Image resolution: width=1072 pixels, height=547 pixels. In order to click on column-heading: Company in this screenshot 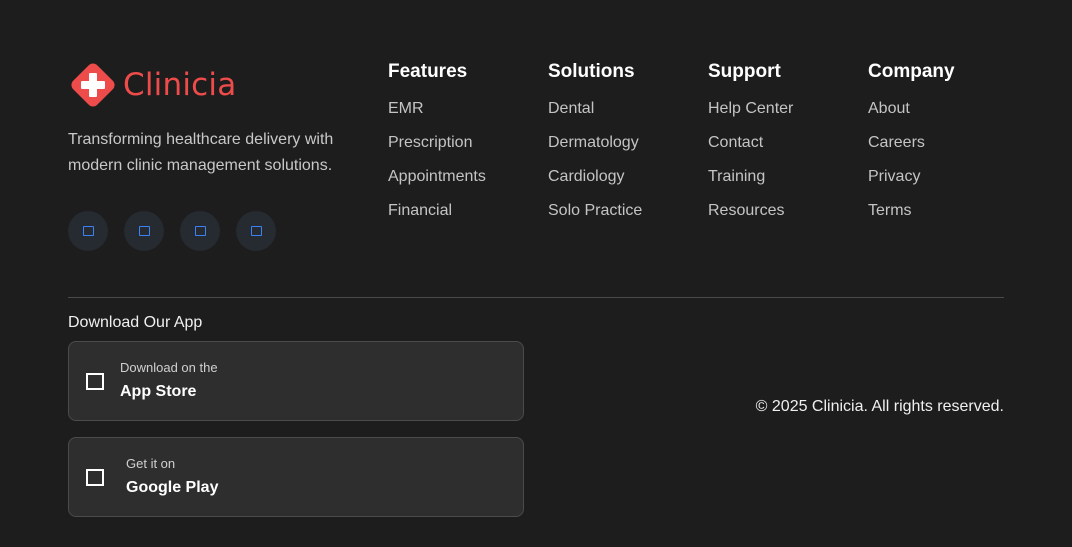, I will do `click(911, 71)`.